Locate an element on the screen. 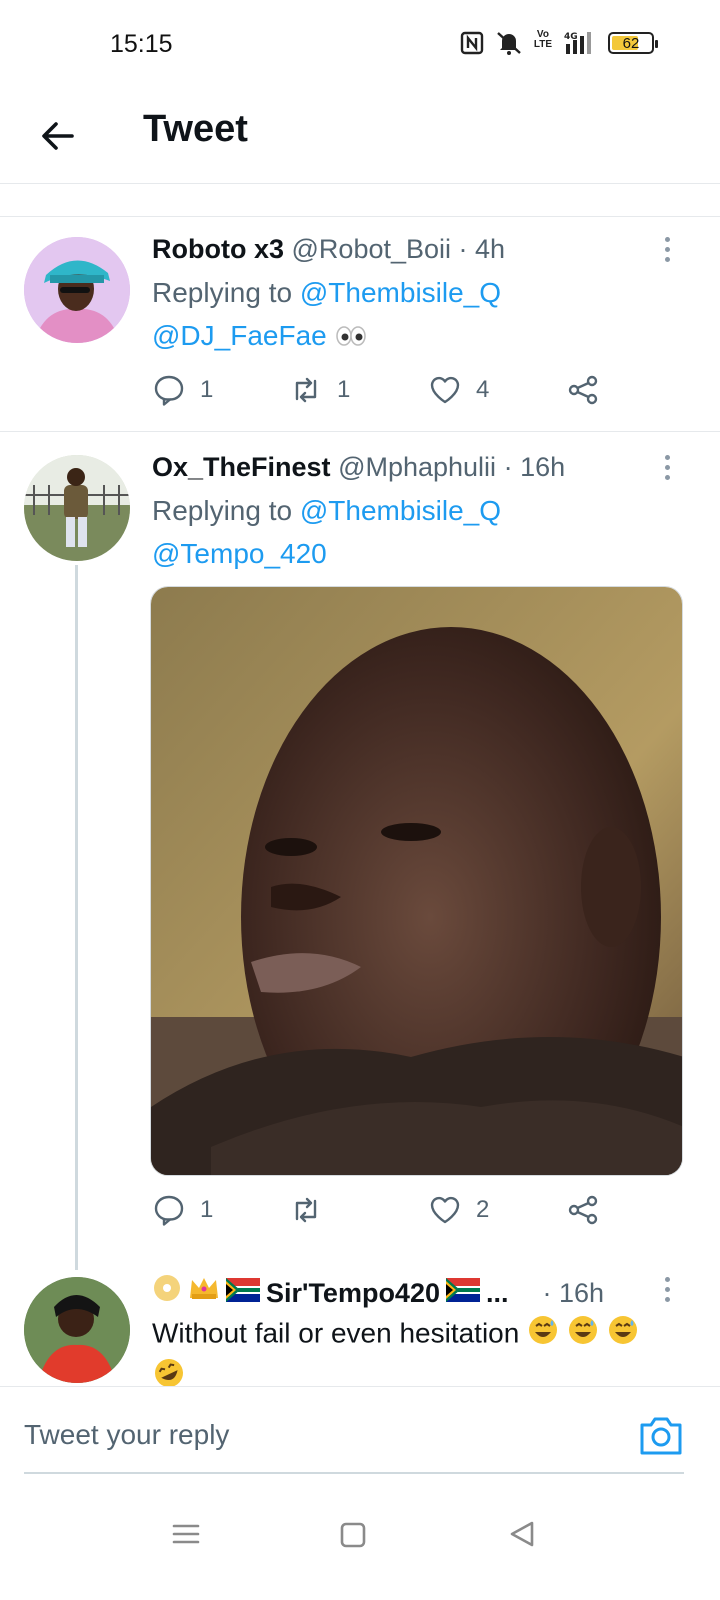  tweet-text: Without fail or even hesitation is located at coordinates (419, 1350).